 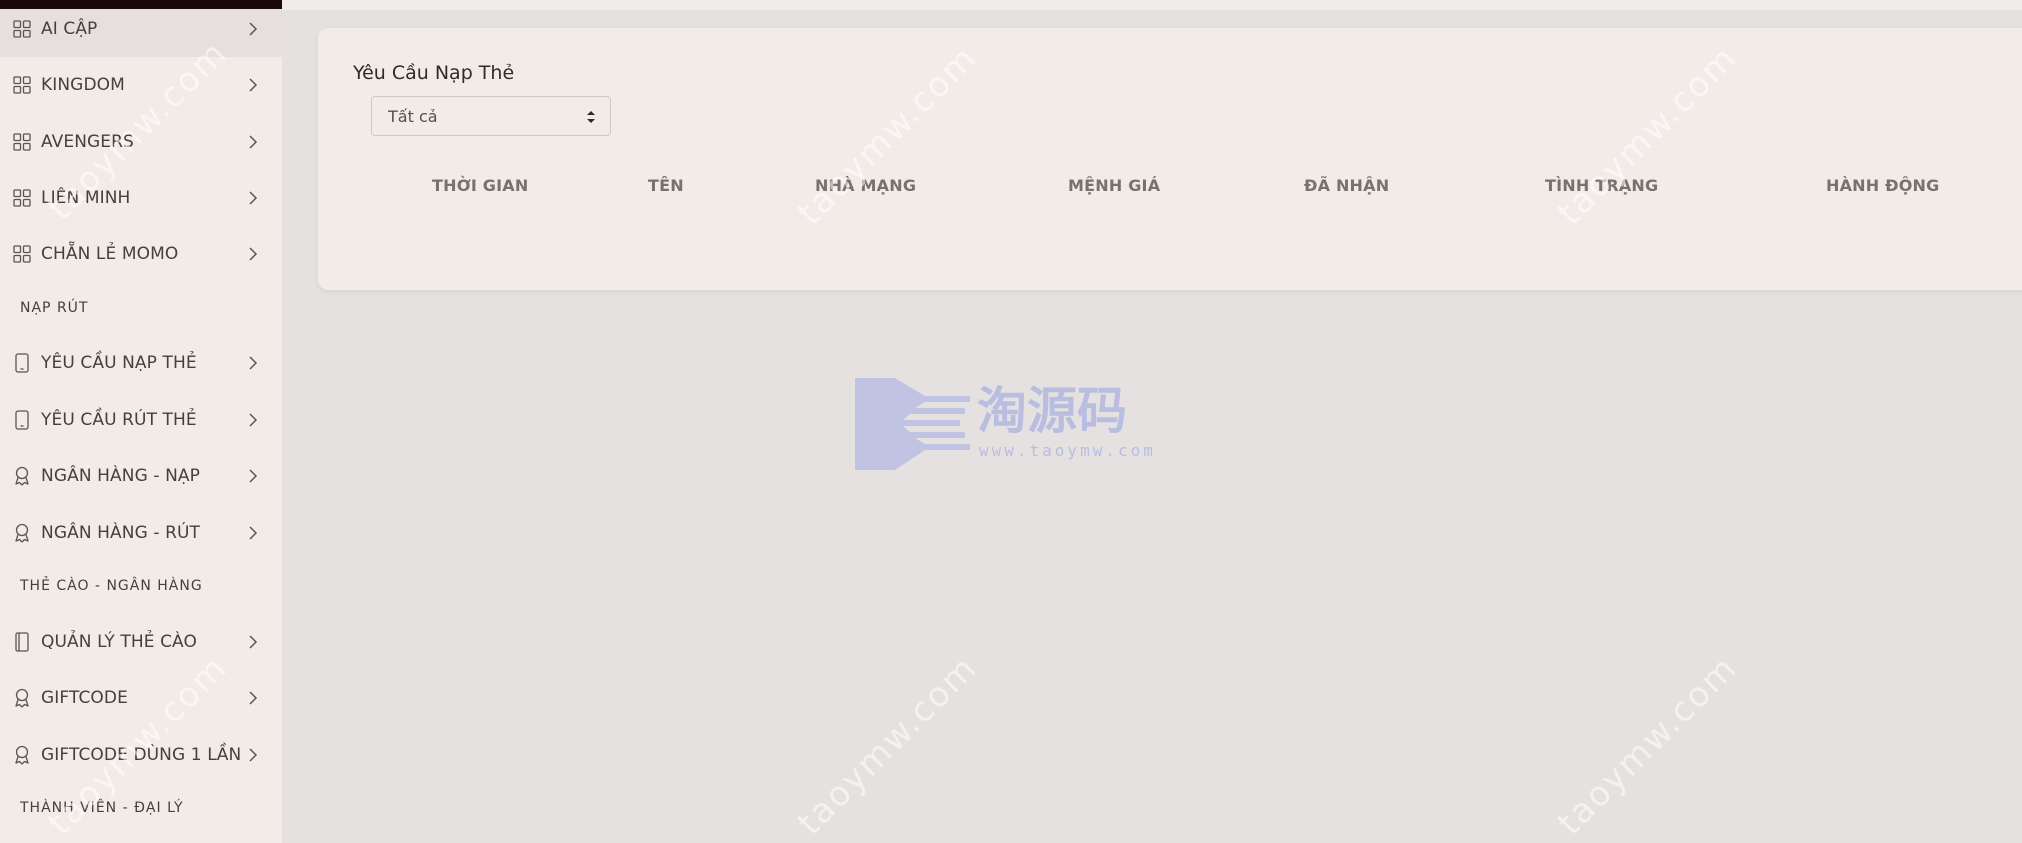 I want to click on sidebar-item-label: GIFTCODE, so click(x=84, y=698).